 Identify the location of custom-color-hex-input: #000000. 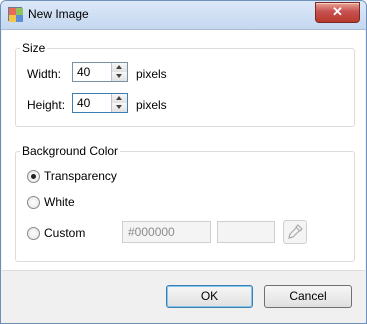
(166, 232).